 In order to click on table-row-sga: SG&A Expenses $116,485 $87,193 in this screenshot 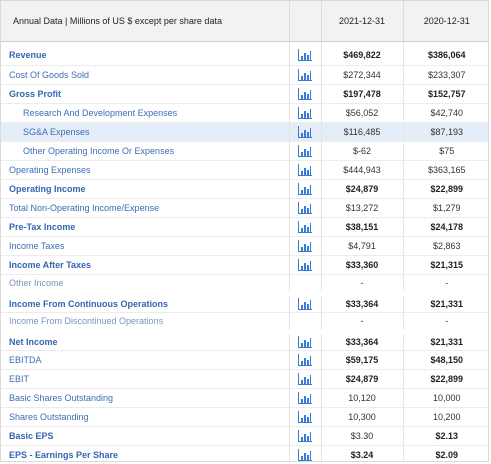, I will do `click(244, 132)`.